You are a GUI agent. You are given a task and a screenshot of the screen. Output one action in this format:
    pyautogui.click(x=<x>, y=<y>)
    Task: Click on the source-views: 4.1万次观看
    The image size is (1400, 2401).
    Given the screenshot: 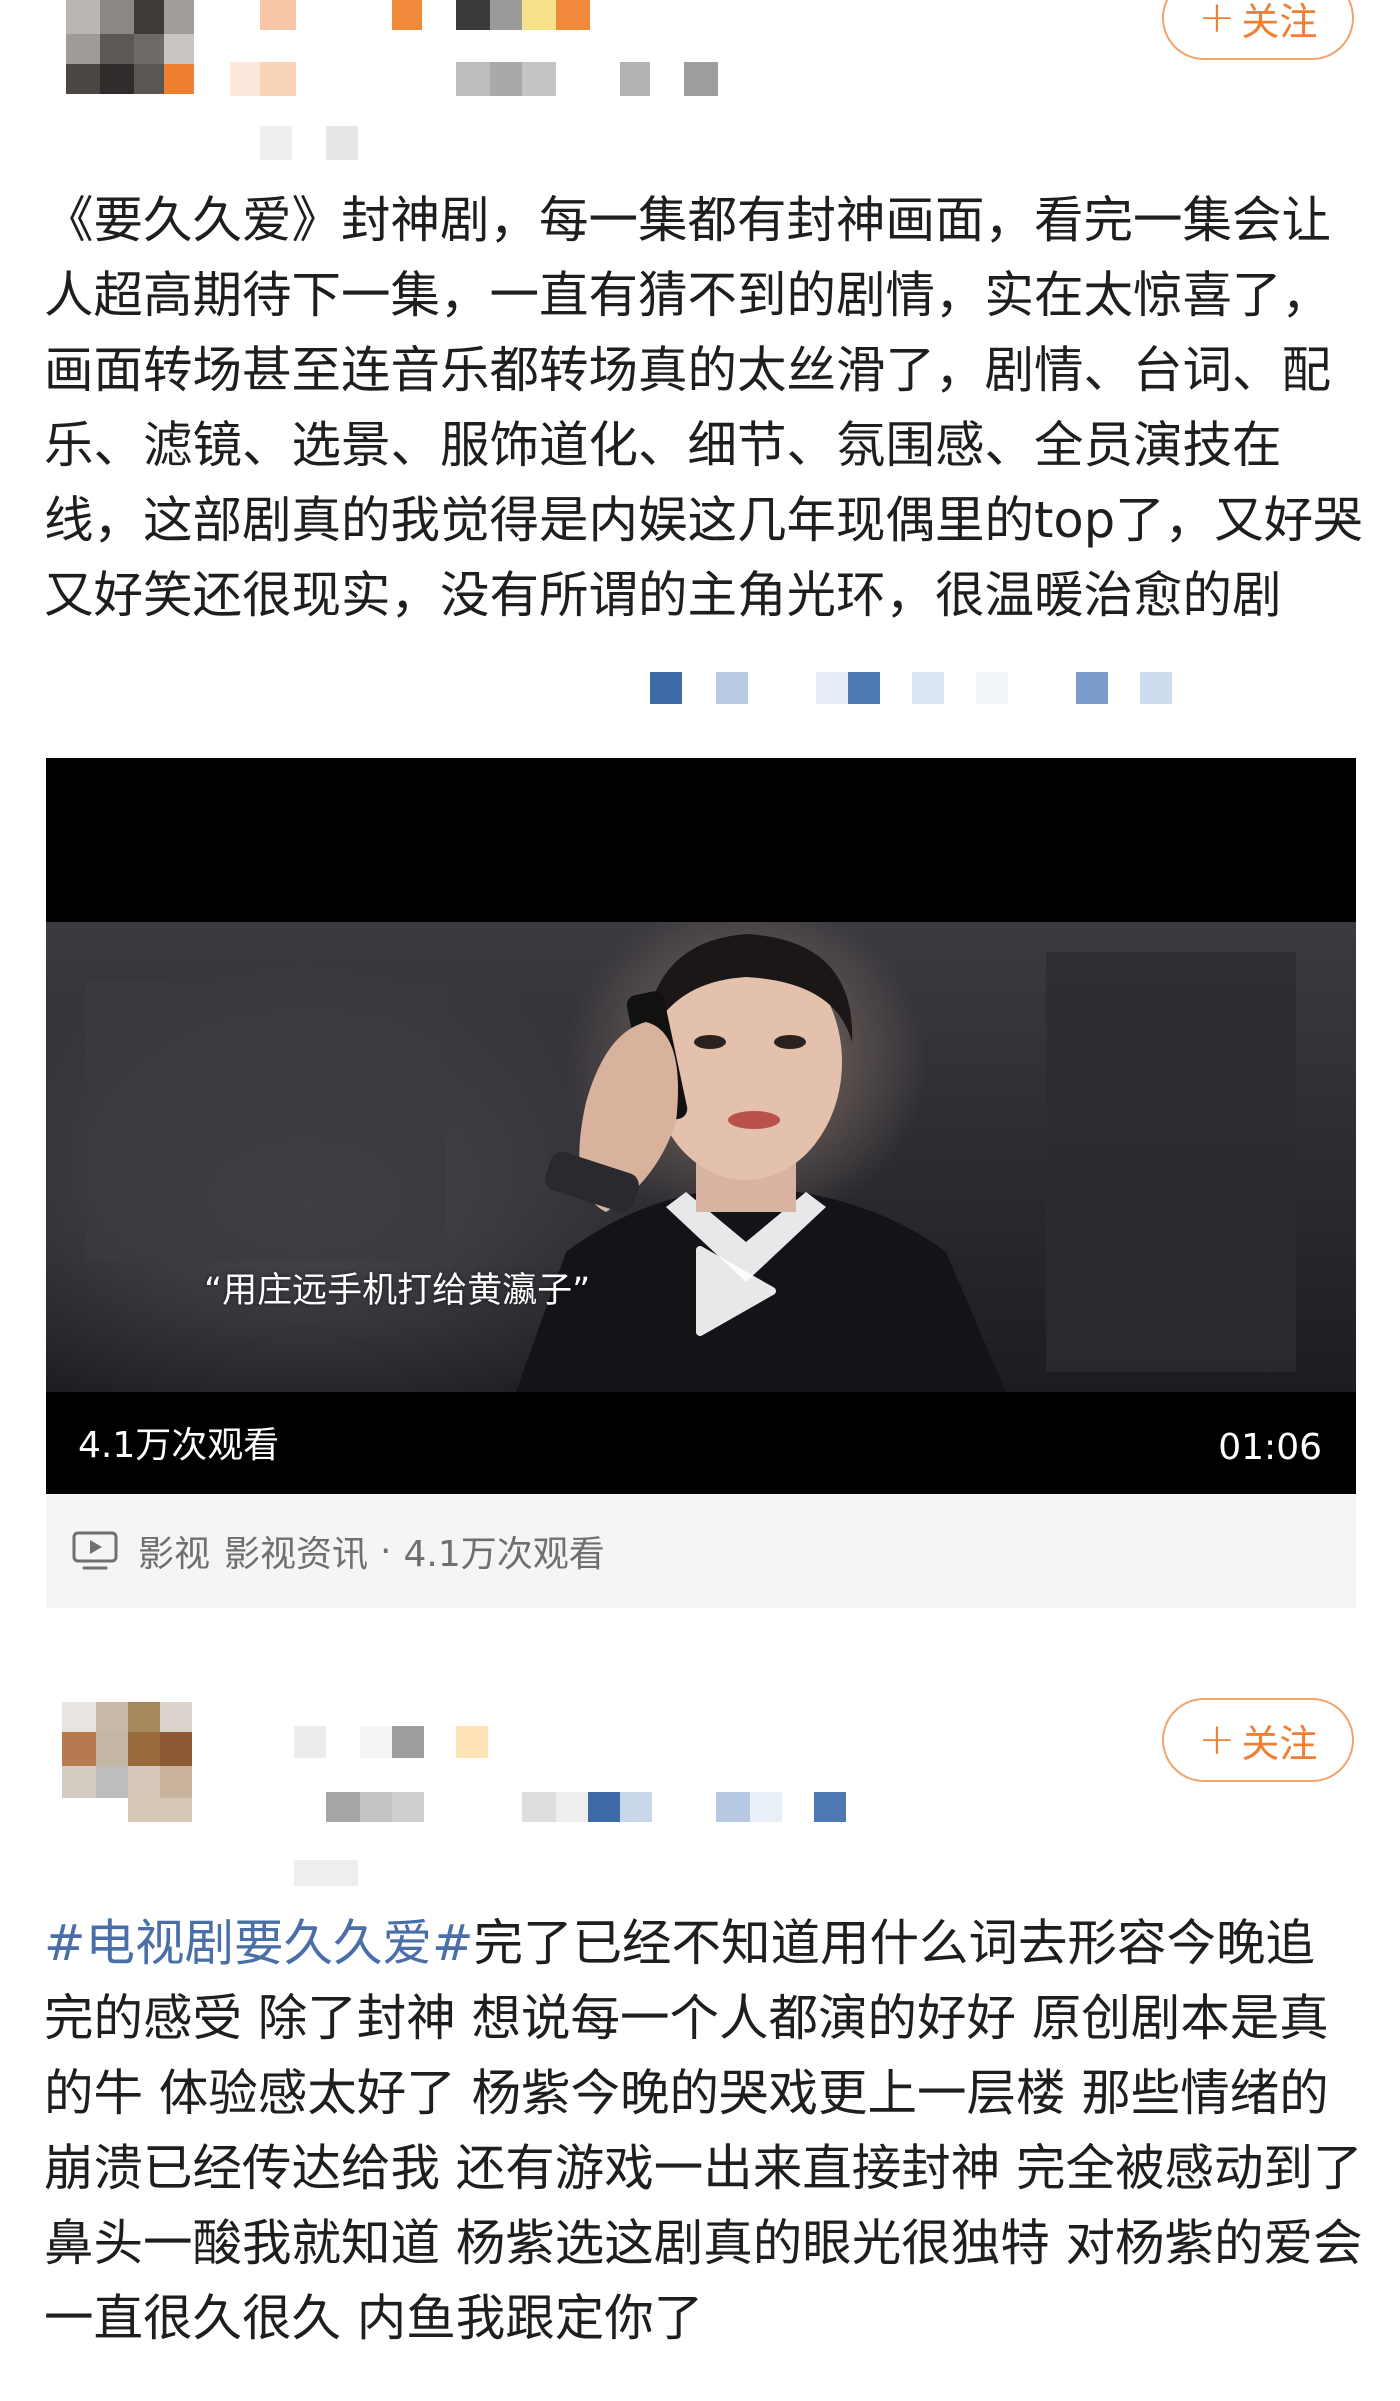 What is the action you would take?
    pyautogui.click(x=504, y=1554)
    